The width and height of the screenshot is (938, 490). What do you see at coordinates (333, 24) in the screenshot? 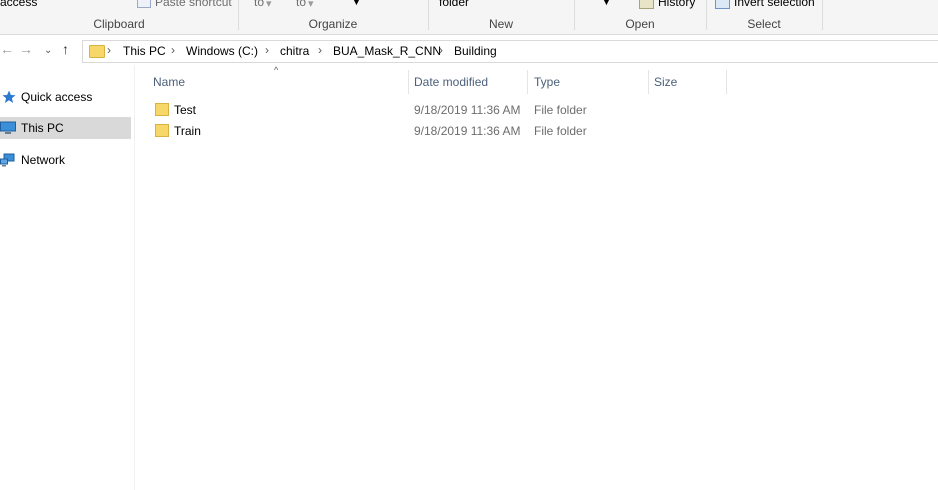
I see `group-label-organize: Organize` at bounding box center [333, 24].